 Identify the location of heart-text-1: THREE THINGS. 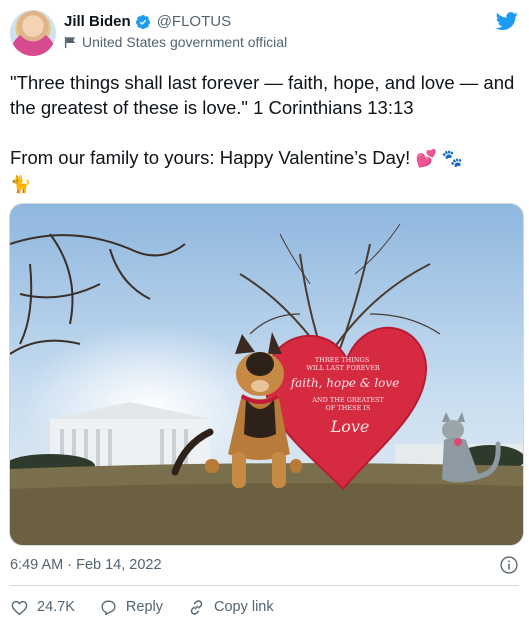
(342, 360).